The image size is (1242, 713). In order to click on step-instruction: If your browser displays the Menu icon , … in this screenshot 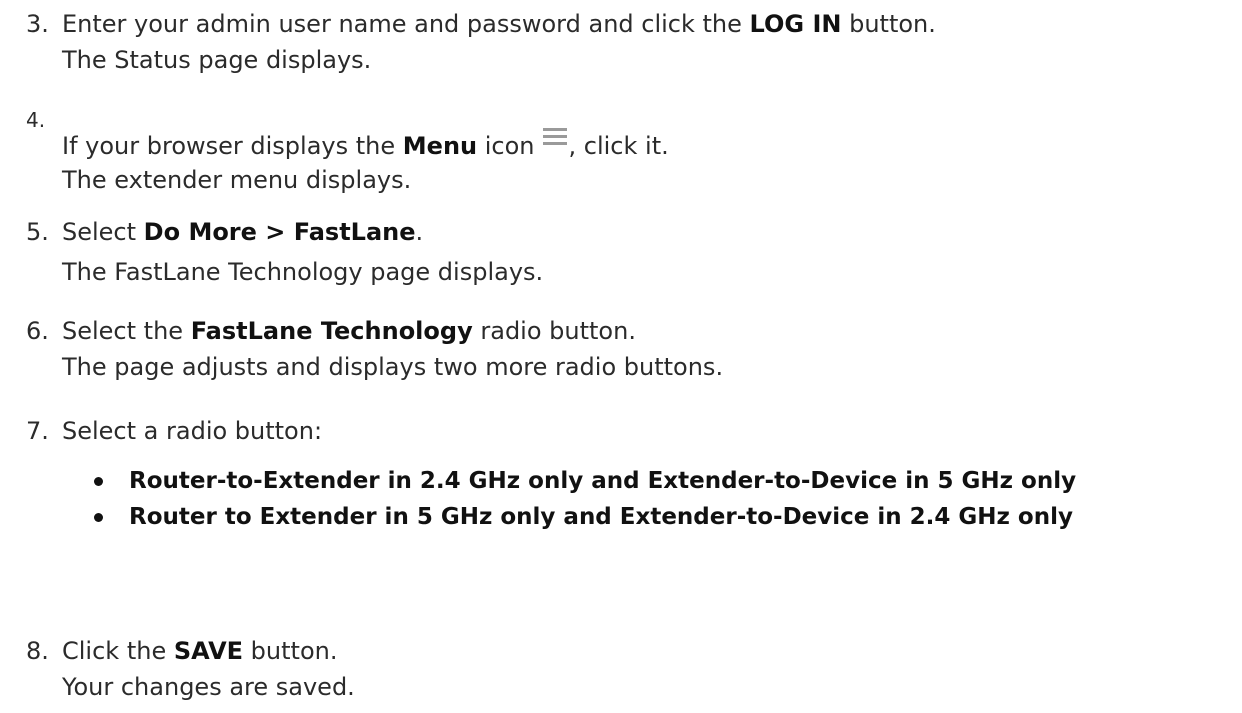, I will do `click(365, 145)`.